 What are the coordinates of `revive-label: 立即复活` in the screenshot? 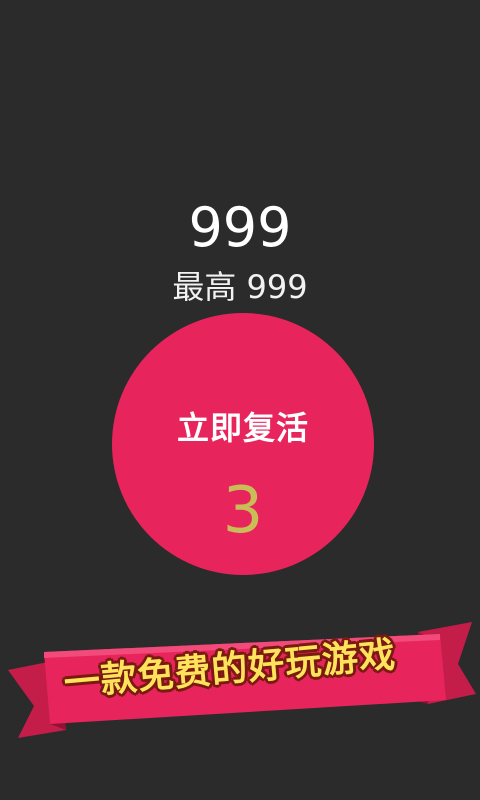 It's located at (242, 428).